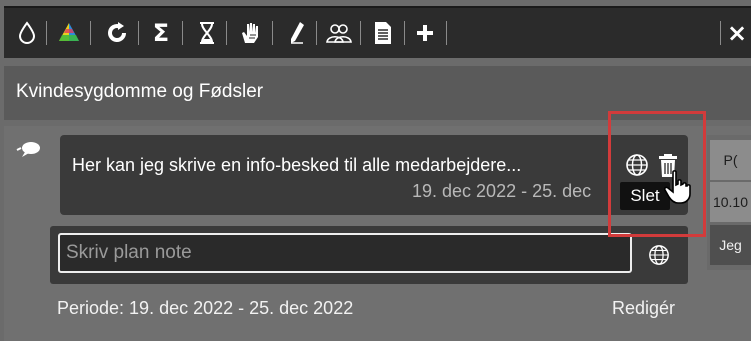 This screenshot has width=751, height=341. I want to click on plan-note-input, so click(345, 253).